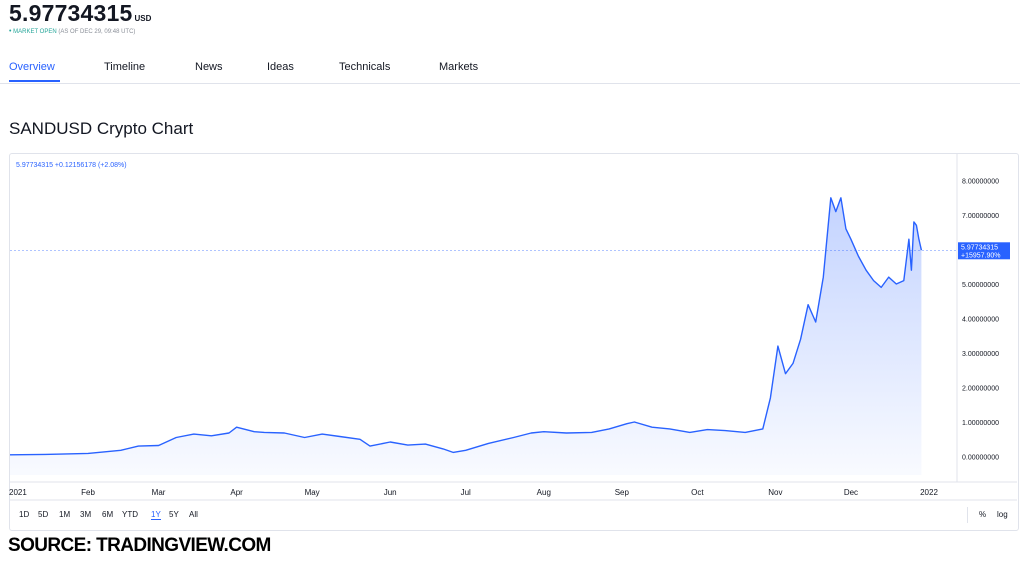 This screenshot has height=563, width=1024. Describe the element at coordinates (174, 514) in the screenshot. I see `range-5y: 5Y` at that location.